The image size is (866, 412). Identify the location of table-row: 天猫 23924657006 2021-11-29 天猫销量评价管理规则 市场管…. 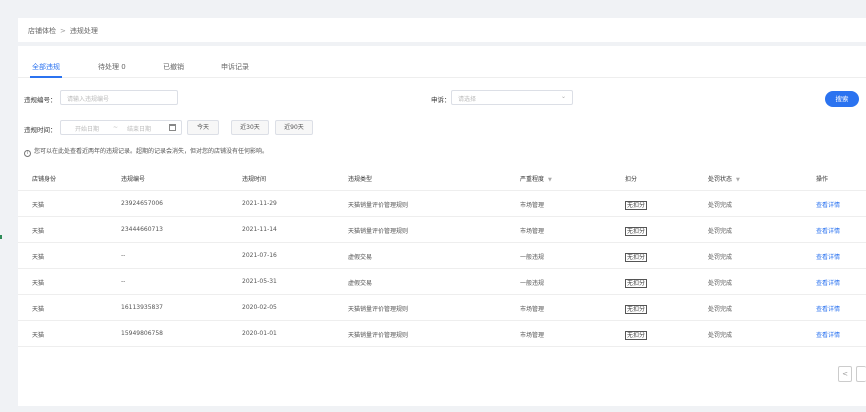
(442, 204).